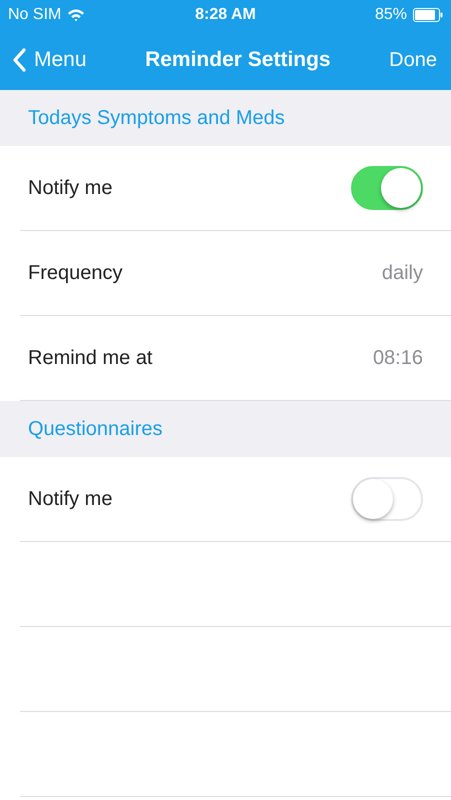  Describe the element at coordinates (390, 15) in the screenshot. I see `battery-percent: 85%` at that location.